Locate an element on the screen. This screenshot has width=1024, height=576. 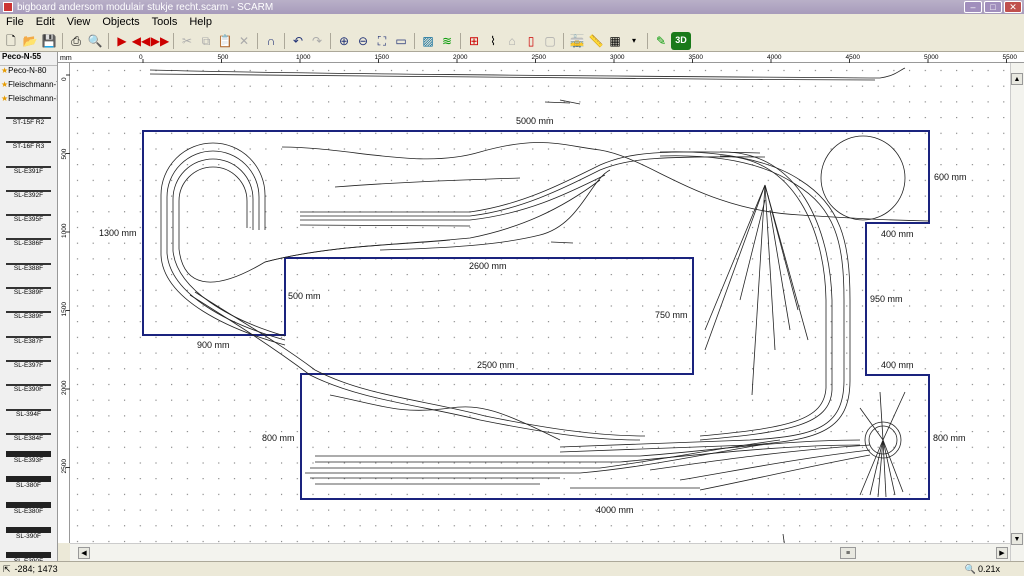
scroll-right-button: ▶ is located at coordinates (1002, 553).